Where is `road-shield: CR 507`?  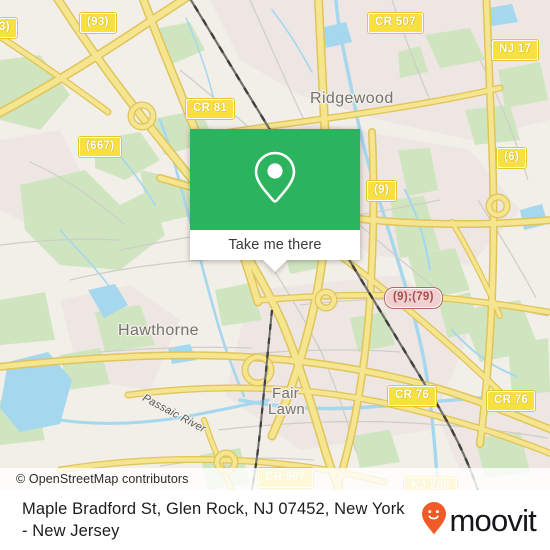
road-shield: CR 507 is located at coordinates (395, 23).